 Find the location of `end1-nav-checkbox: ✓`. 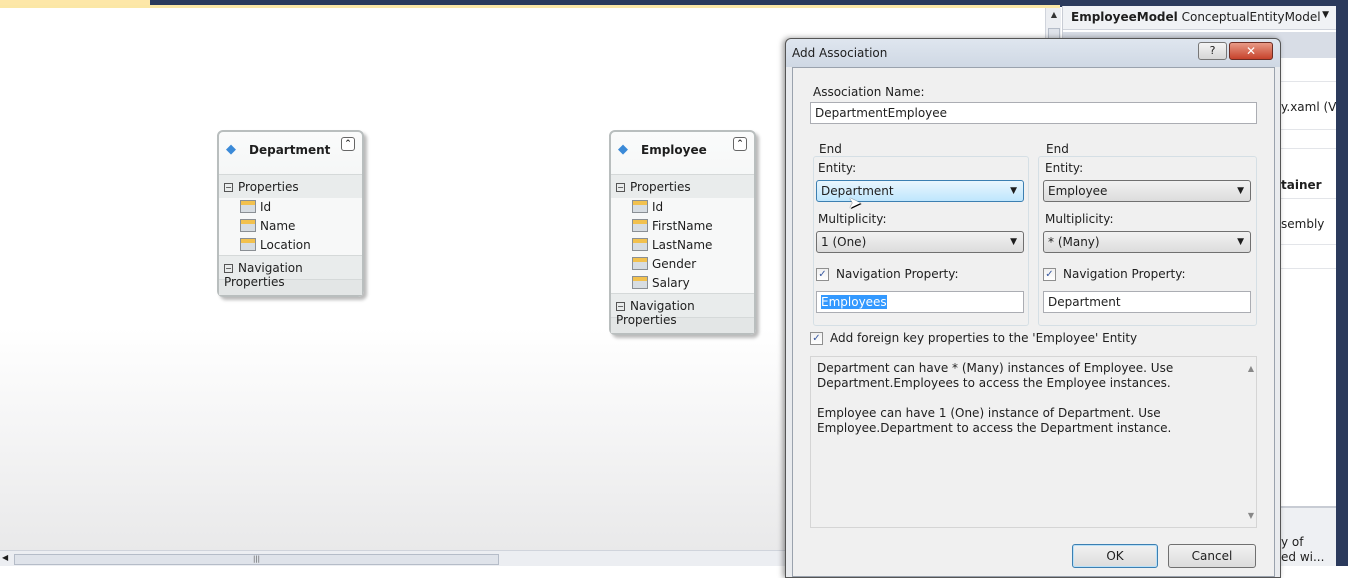

end1-nav-checkbox: ✓ is located at coordinates (822, 274).